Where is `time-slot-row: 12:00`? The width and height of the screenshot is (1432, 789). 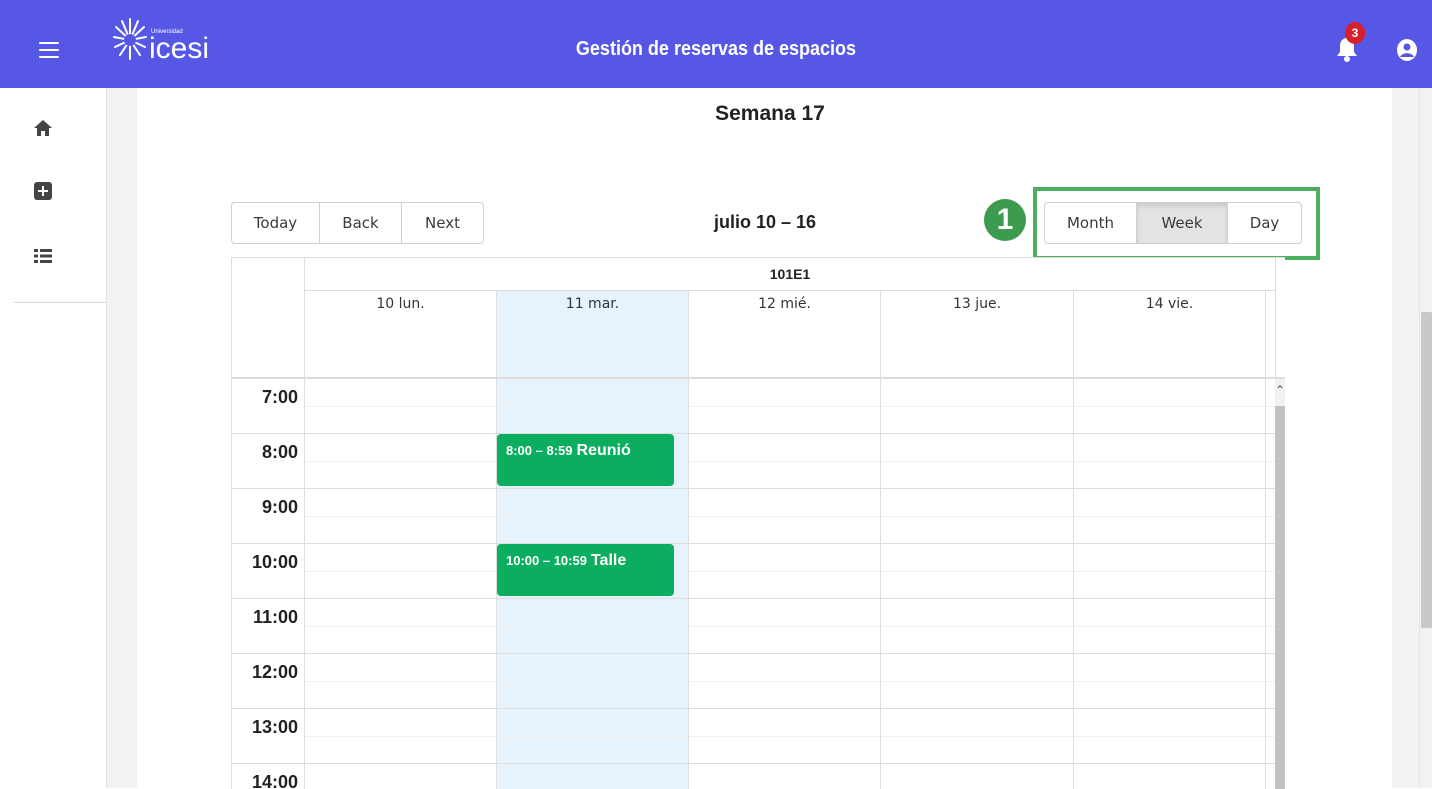
time-slot-row: 12:00 is located at coordinates (753, 681).